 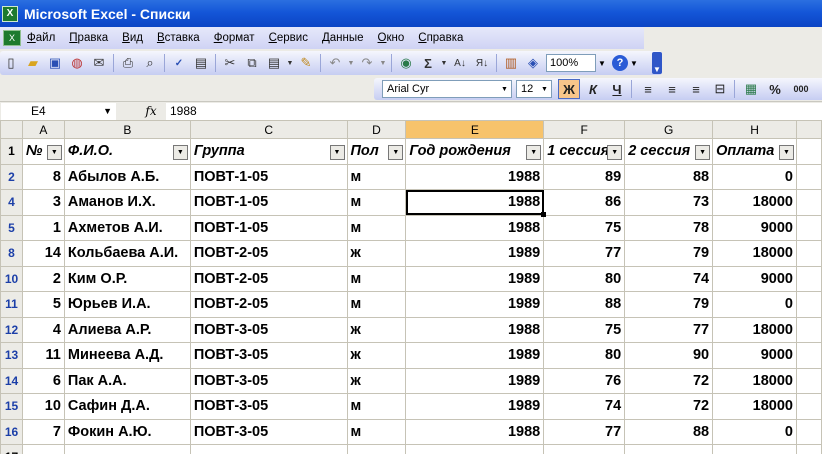 What do you see at coordinates (571, 63) in the screenshot?
I see `zoom-combo: 100%` at bounding box center [571, 63].